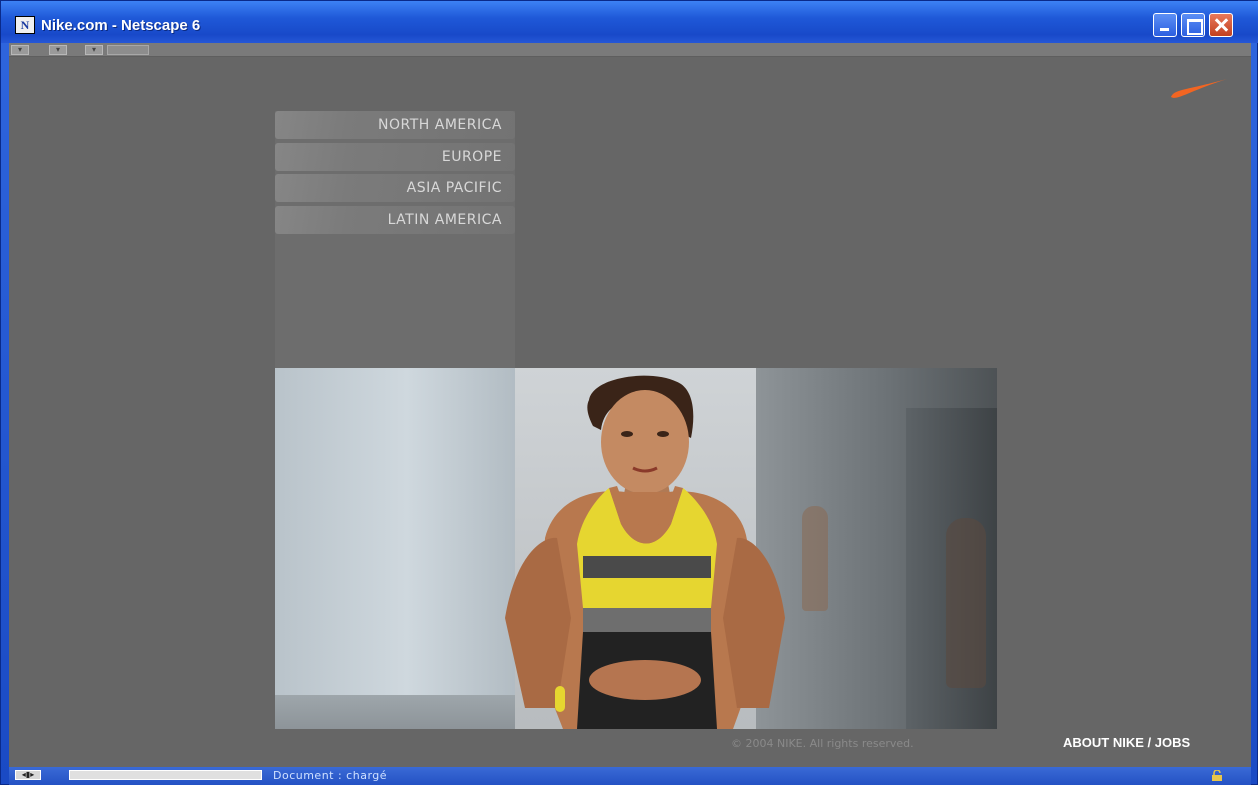 This screenshot has height=785, width=1258. I want to click on status-text: Document : chargé, so click(330, 775).